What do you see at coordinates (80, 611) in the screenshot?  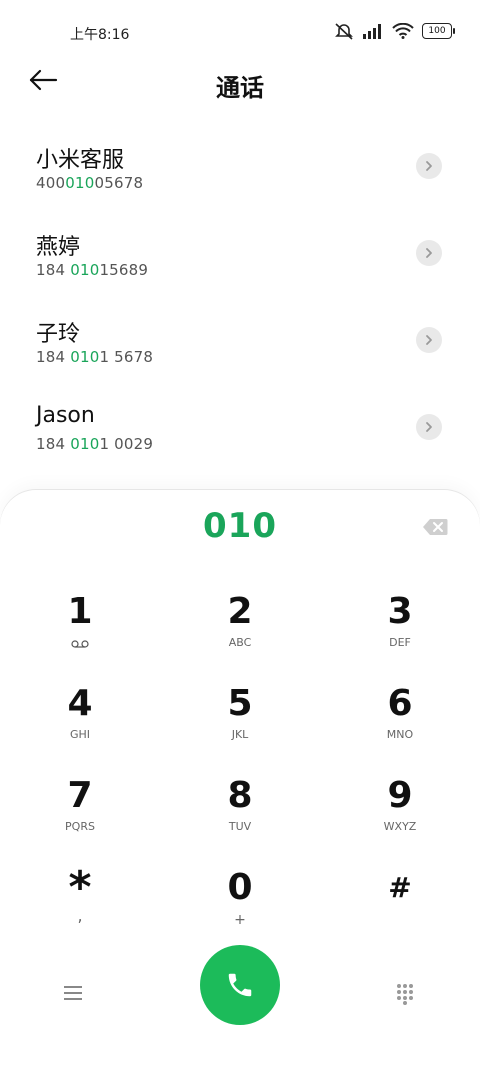 I see `key-digit: 1` at bounding box center [80, 611].